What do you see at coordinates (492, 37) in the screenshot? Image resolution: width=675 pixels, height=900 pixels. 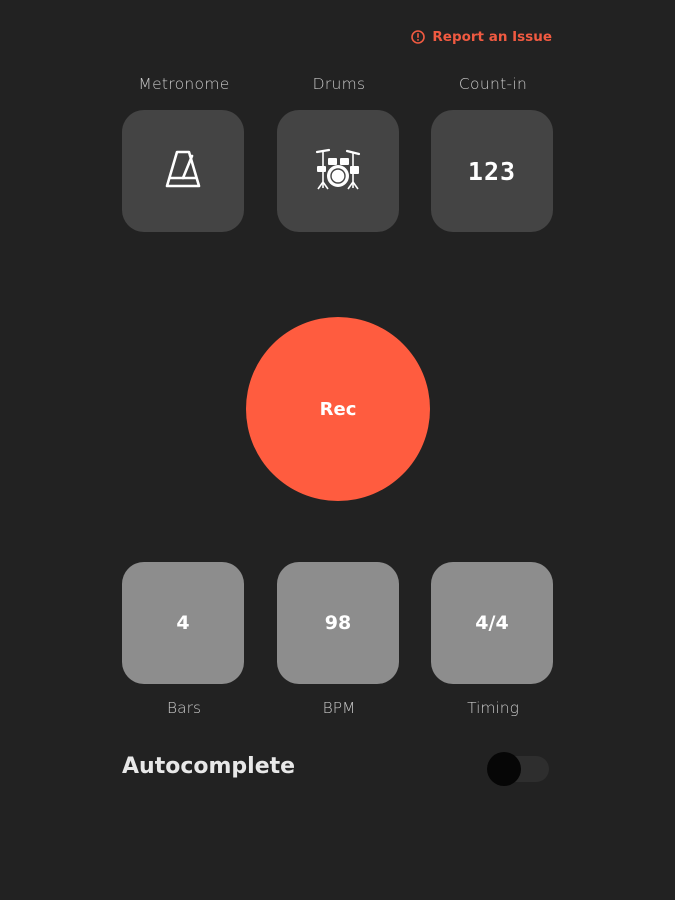 I see `report-issue-label: Report an Issue` at bounding box center [492, 37].